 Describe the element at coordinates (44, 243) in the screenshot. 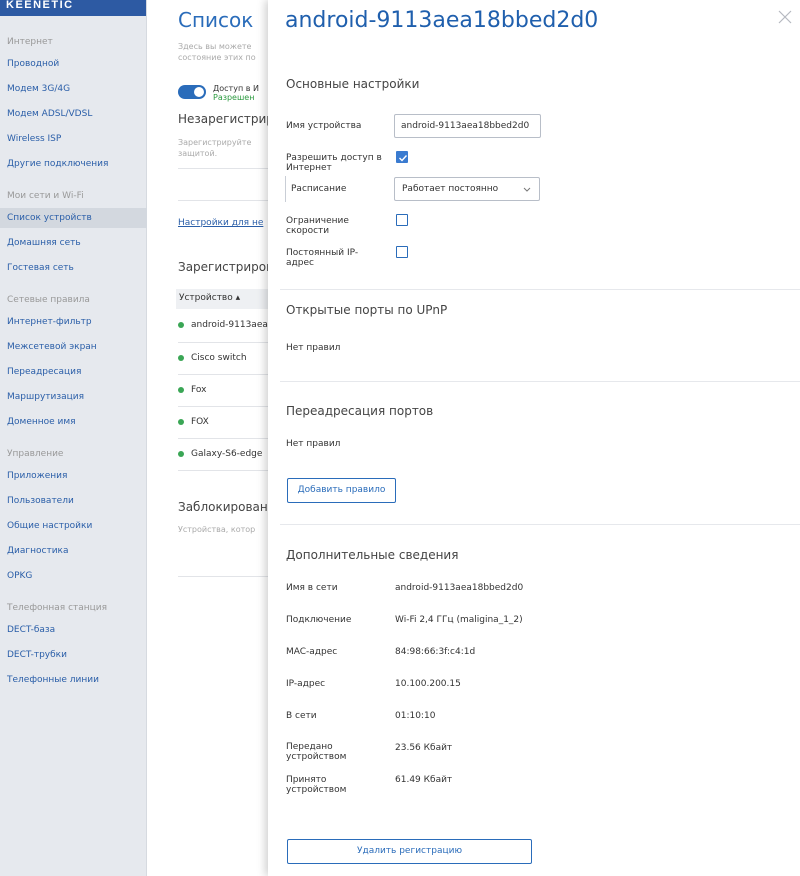

I see `sidebar-item-home-network: Домашняя сеть` at that location.